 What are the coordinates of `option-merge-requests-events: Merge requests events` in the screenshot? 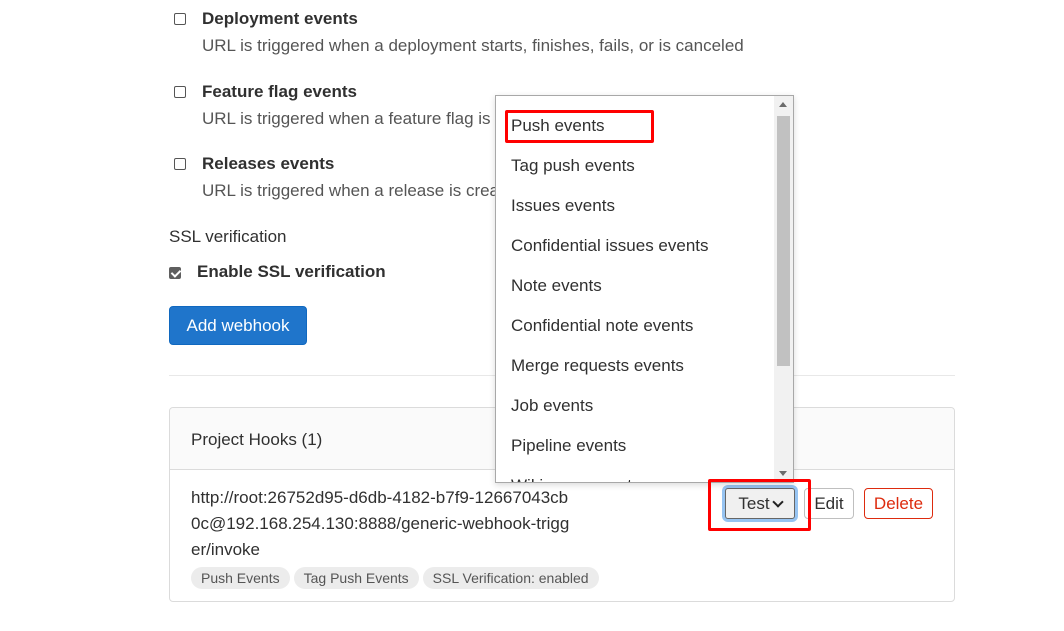 It's located at (635, 366).